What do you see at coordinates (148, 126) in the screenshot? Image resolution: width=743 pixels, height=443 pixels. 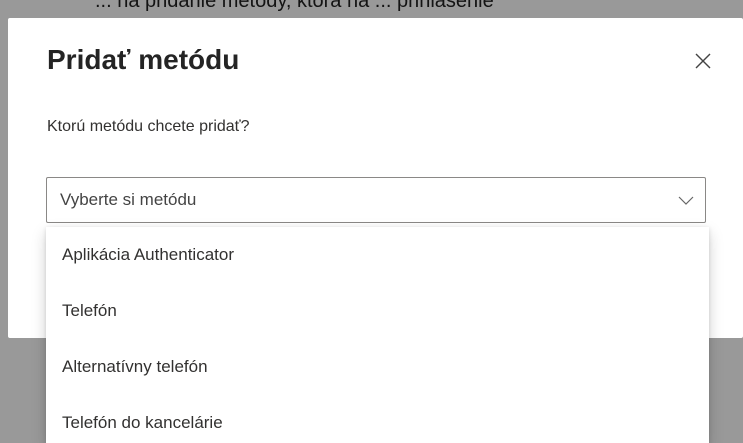 I see `method-question-label: Ktorú metódu chcete pridať?` at bounding box center [148, 126].